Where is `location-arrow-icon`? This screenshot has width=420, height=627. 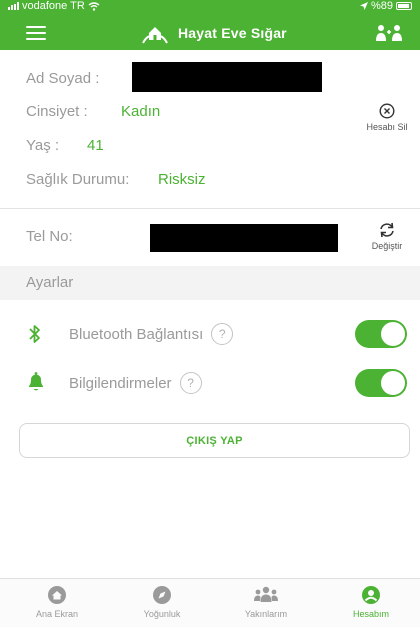 location-arrow-icon is located at coordinates (363, 6).